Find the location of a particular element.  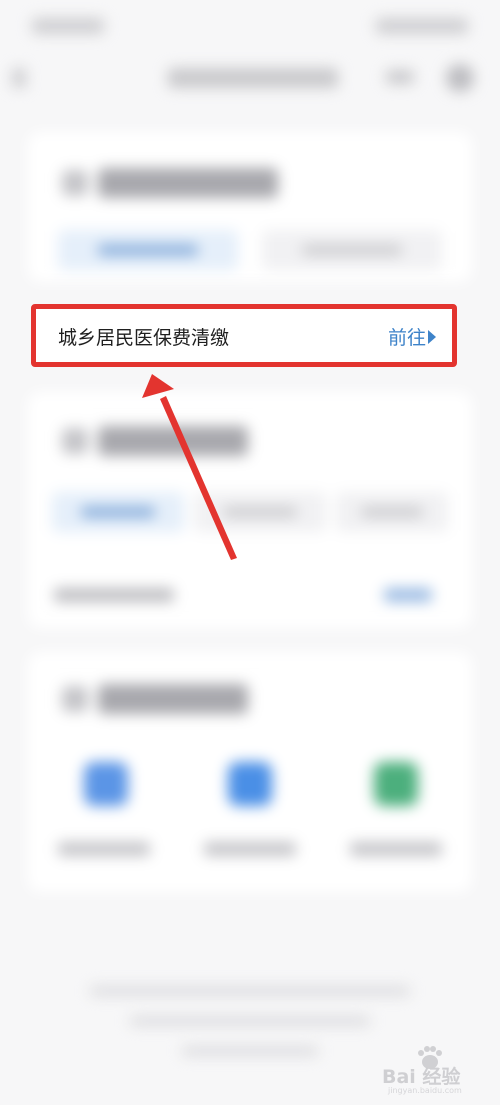

watermark-url: jingyan.baidu.com is located at coordinates (425, 1090).